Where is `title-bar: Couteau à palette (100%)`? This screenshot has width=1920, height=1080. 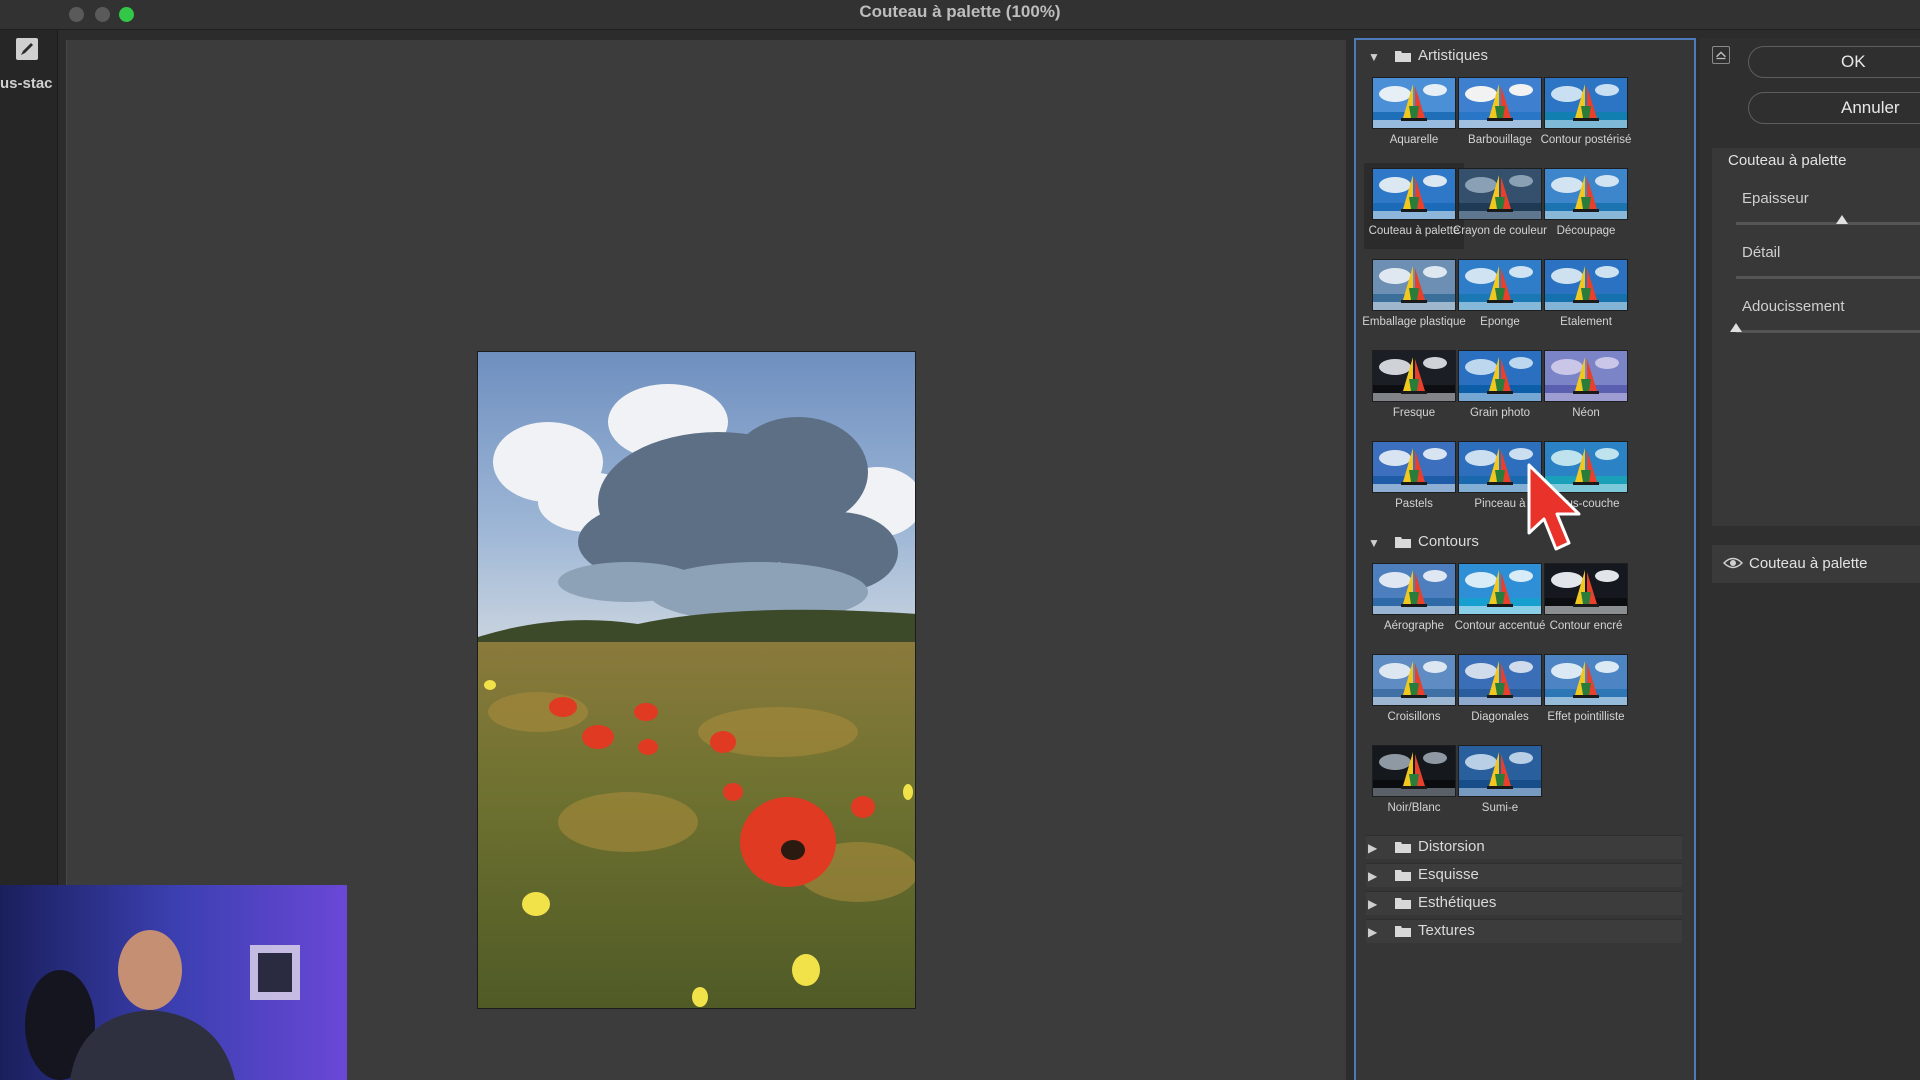
title-bar: Couteau à palette (100%) is located at coordinates (960, 15).